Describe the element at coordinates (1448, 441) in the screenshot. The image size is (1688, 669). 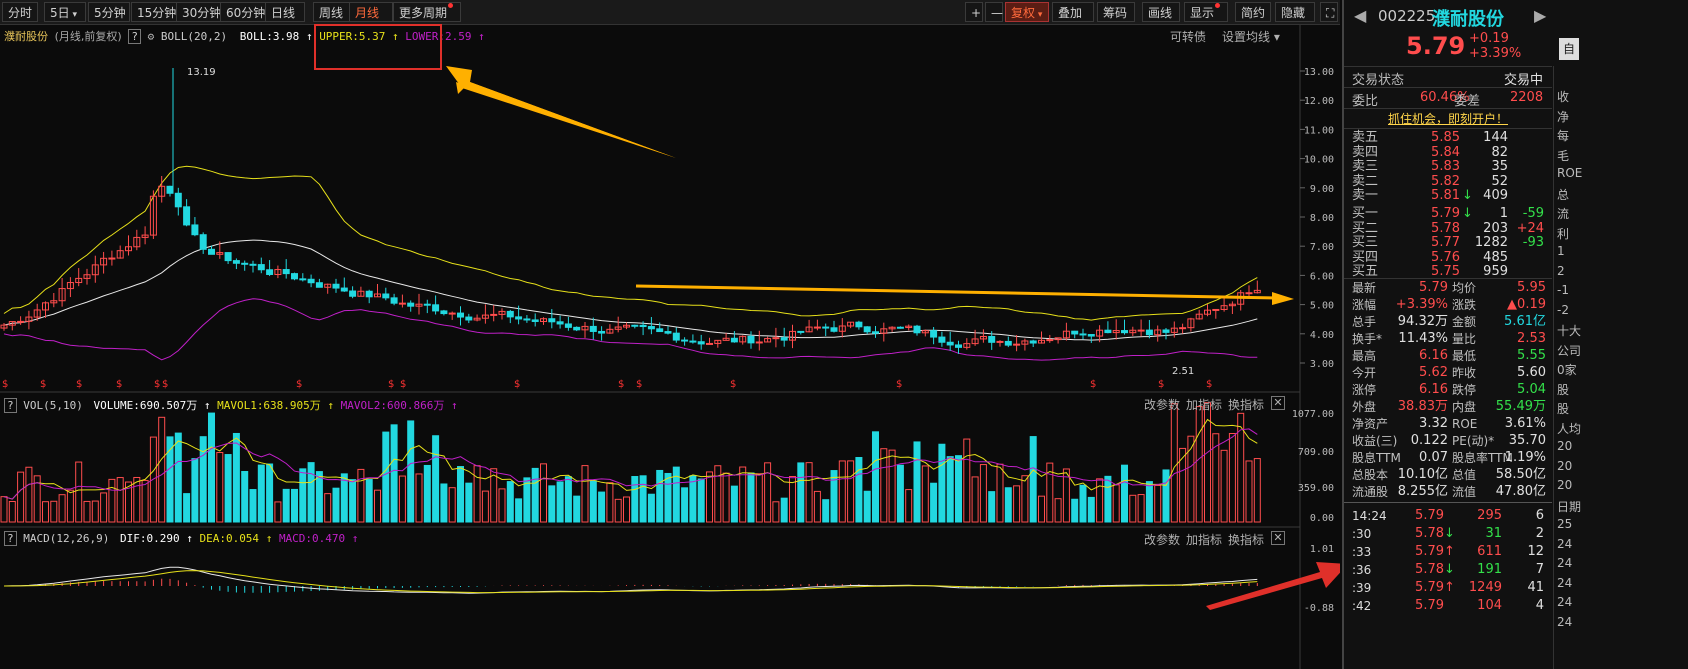
I see `stat-row: 收益(三) 0.122 PE(动)* 35.70` at that location.